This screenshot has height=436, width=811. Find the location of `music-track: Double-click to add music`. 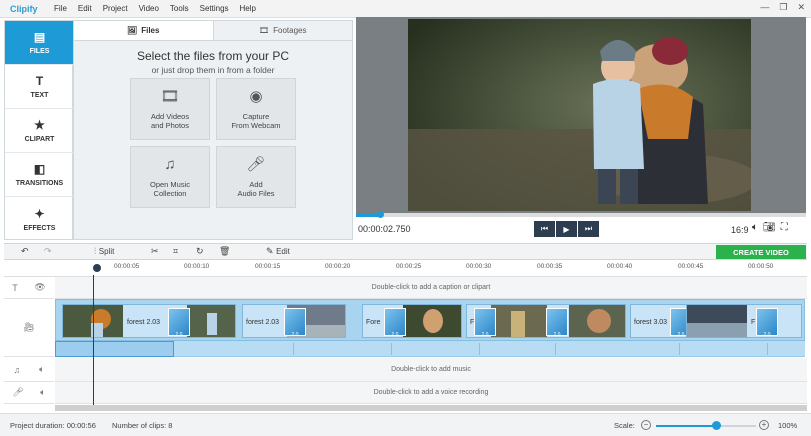

music-track: Double-click to add music is located at coordinates (431, 370).